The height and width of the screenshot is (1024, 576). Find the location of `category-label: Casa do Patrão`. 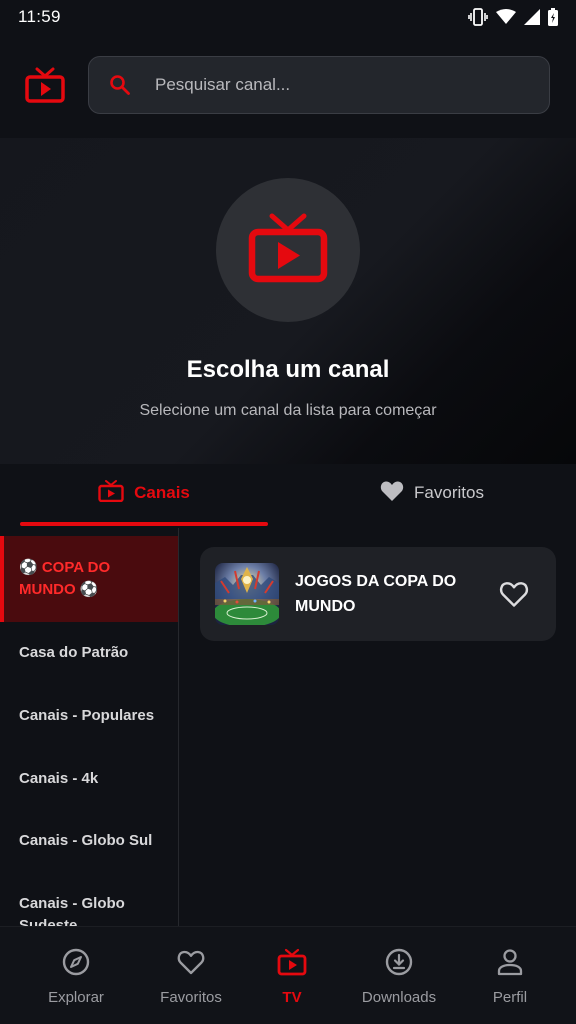

category-label: Casa do Patrão is located at coordinates (74, 652).